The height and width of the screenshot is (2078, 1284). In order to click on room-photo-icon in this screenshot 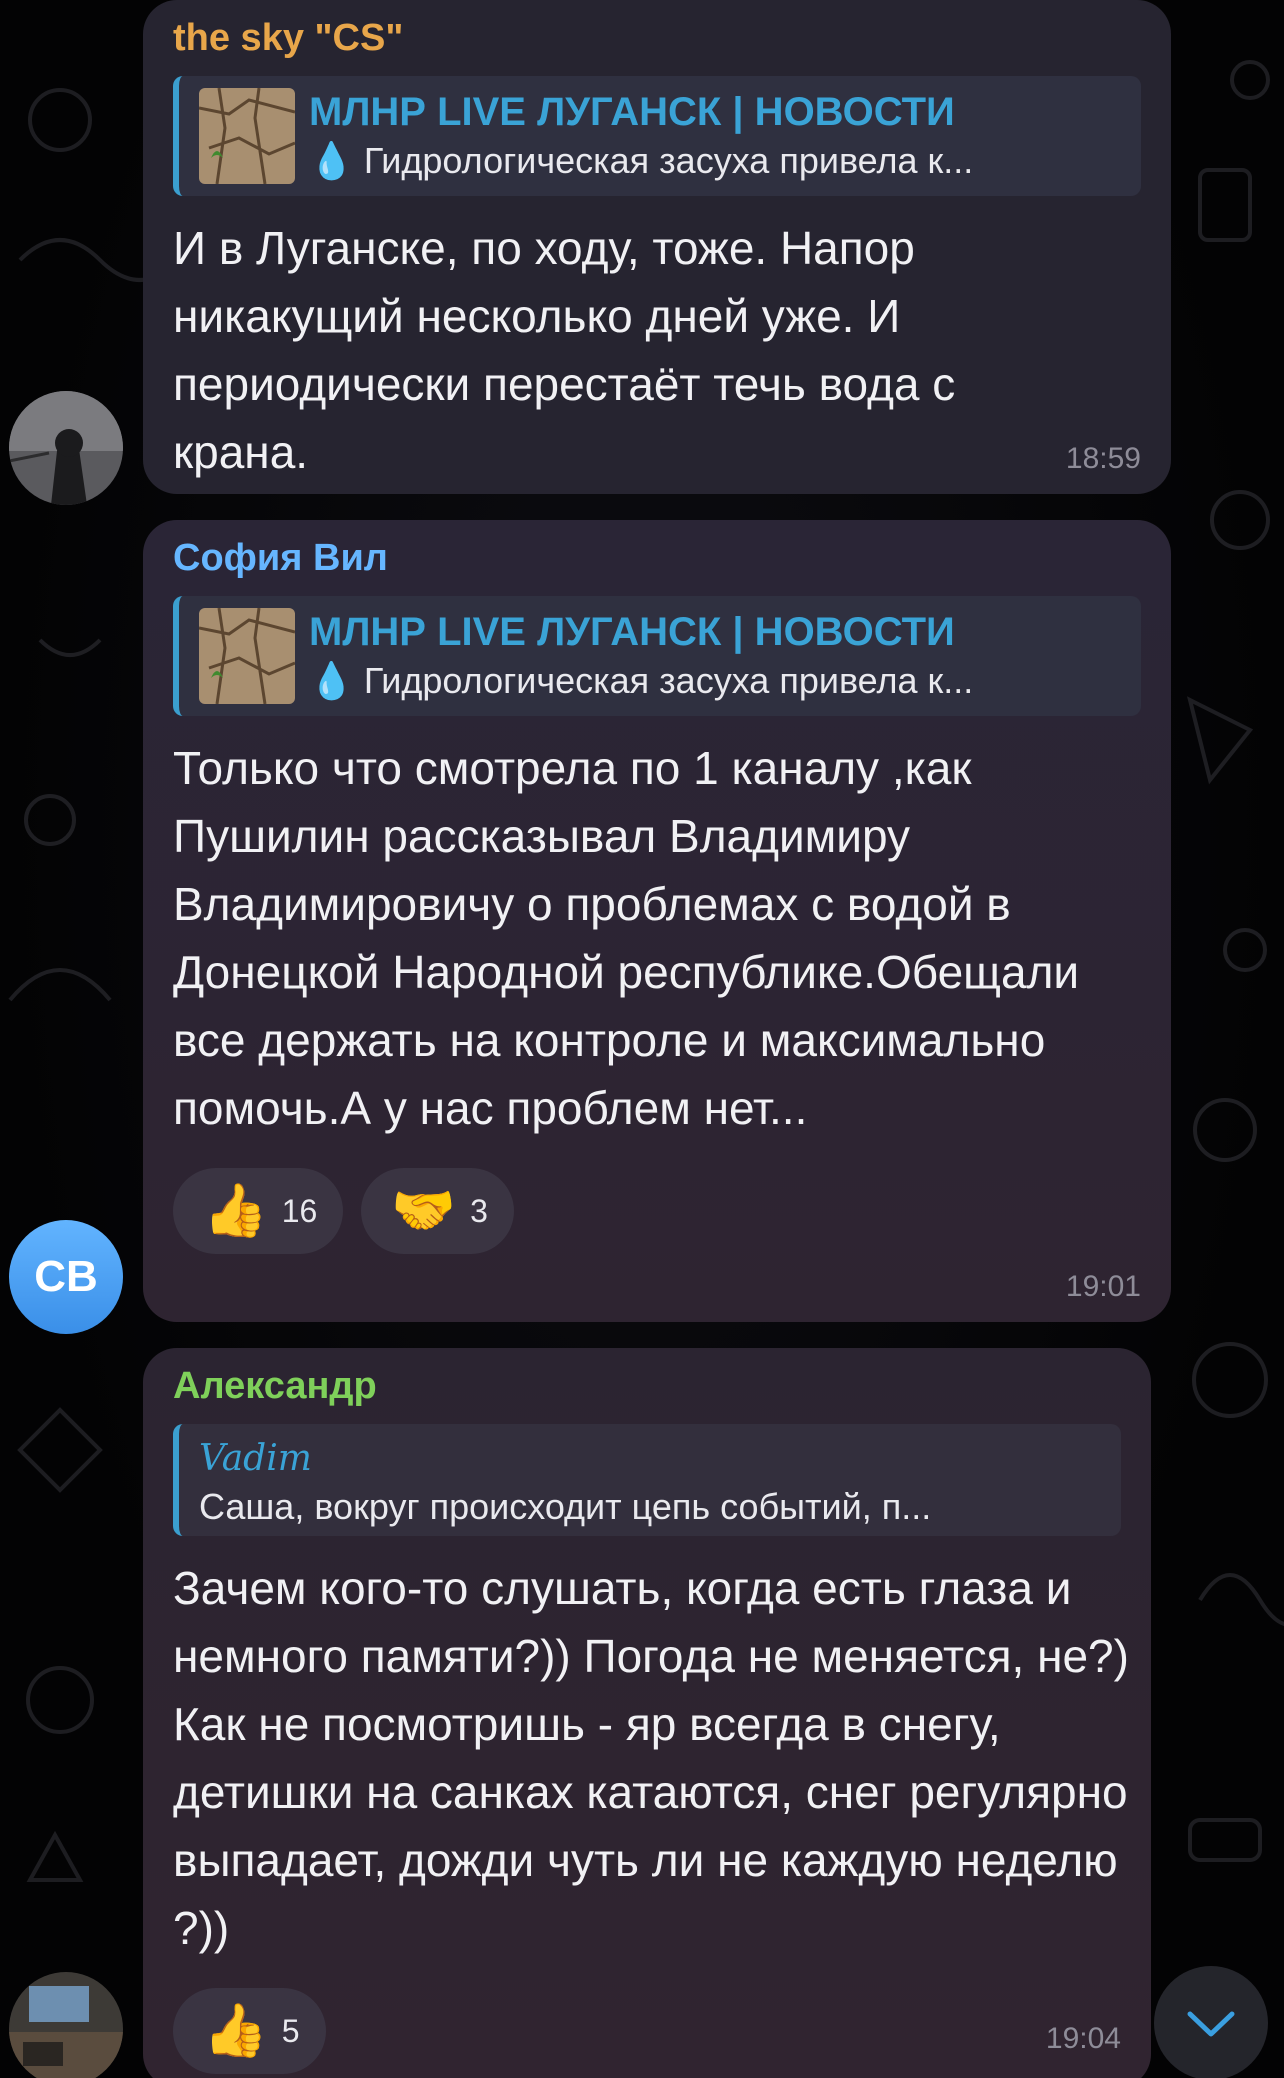, I will do `click(66, 2025)`.